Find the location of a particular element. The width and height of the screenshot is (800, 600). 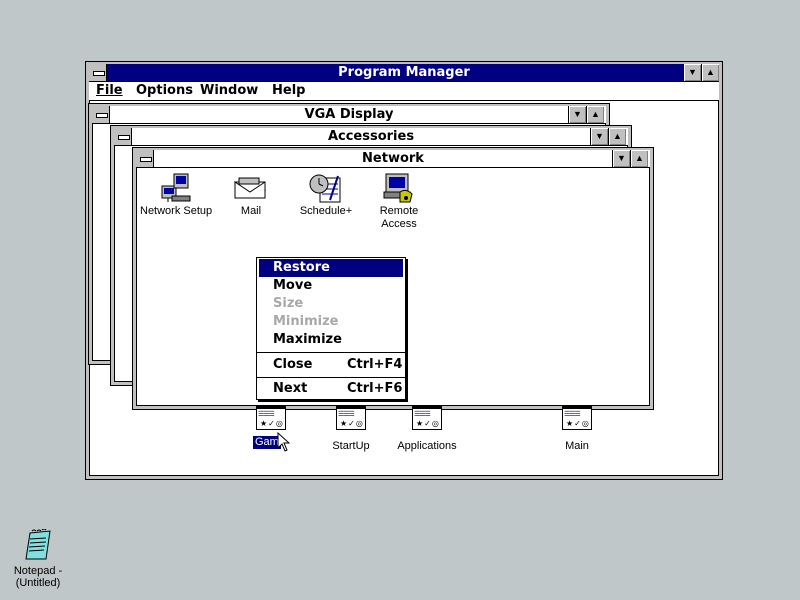

menu-item-next-label: Next is located at coordinates (290, 388).